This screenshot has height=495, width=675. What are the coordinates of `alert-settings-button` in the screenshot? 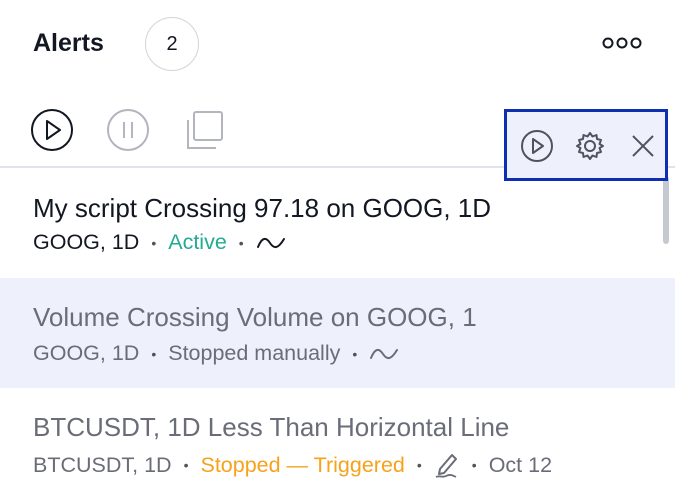 It's located at (590, 146).